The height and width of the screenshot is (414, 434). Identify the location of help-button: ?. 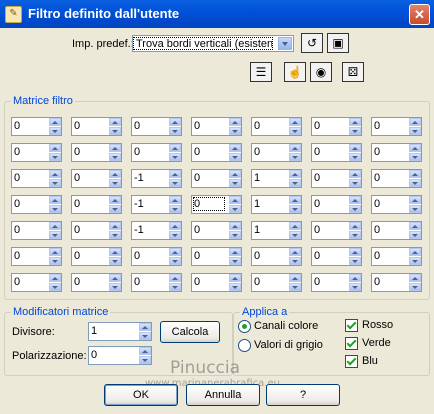
(303, 395).